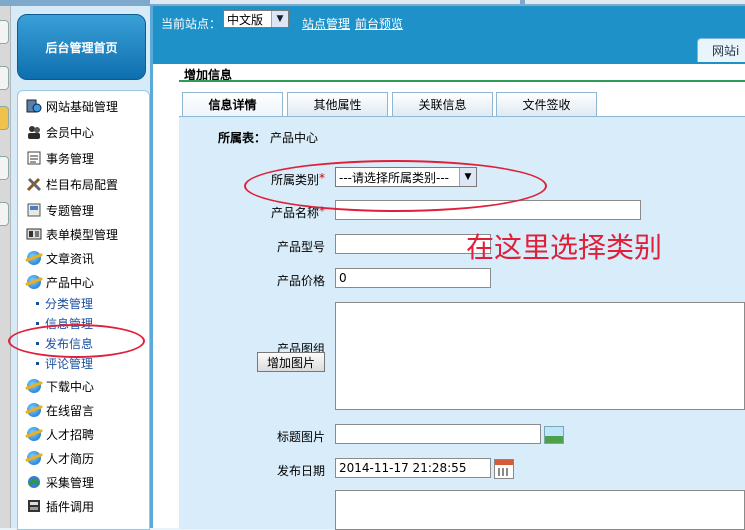  Describe the element at coordinates (504, 469) in the screenshot. I see `calendar-icon` at that location.